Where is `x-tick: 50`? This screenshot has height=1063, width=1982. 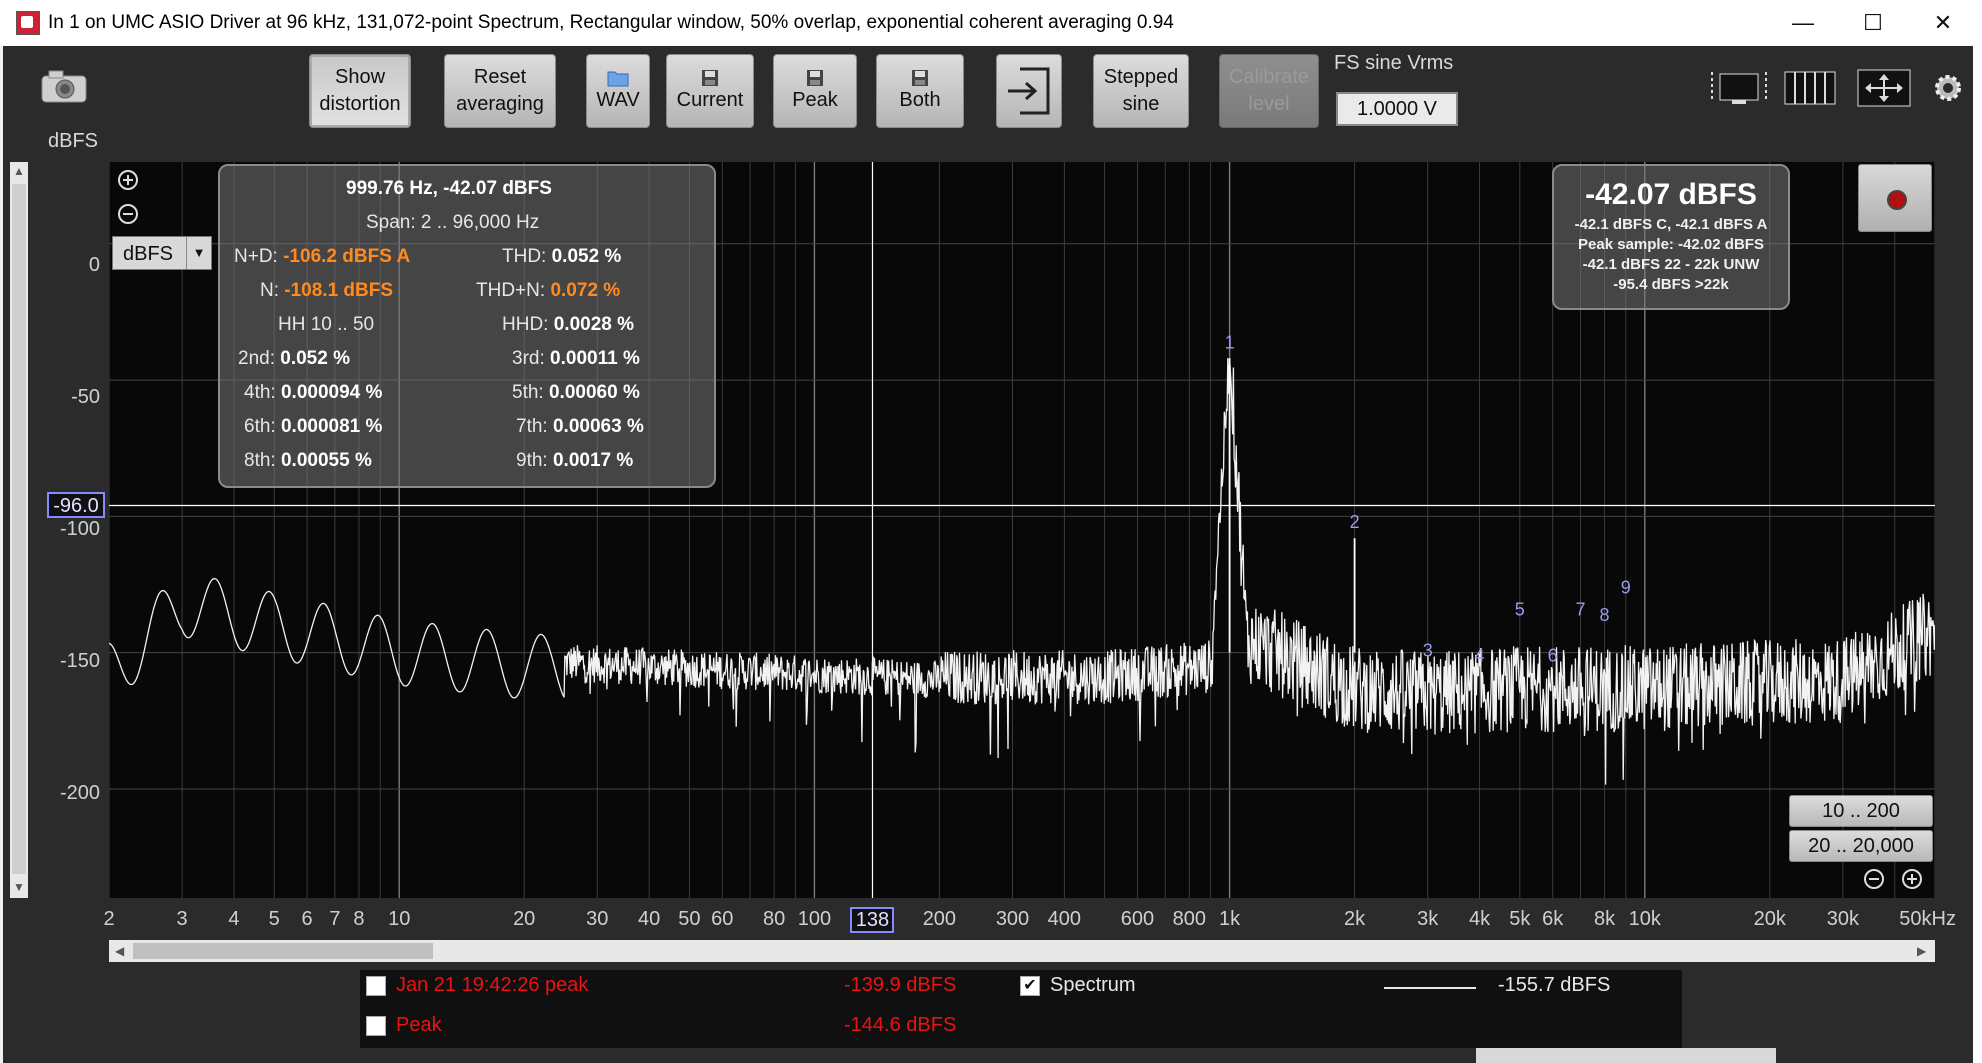 x-tick: 50 is located at coordinates (689, 919).